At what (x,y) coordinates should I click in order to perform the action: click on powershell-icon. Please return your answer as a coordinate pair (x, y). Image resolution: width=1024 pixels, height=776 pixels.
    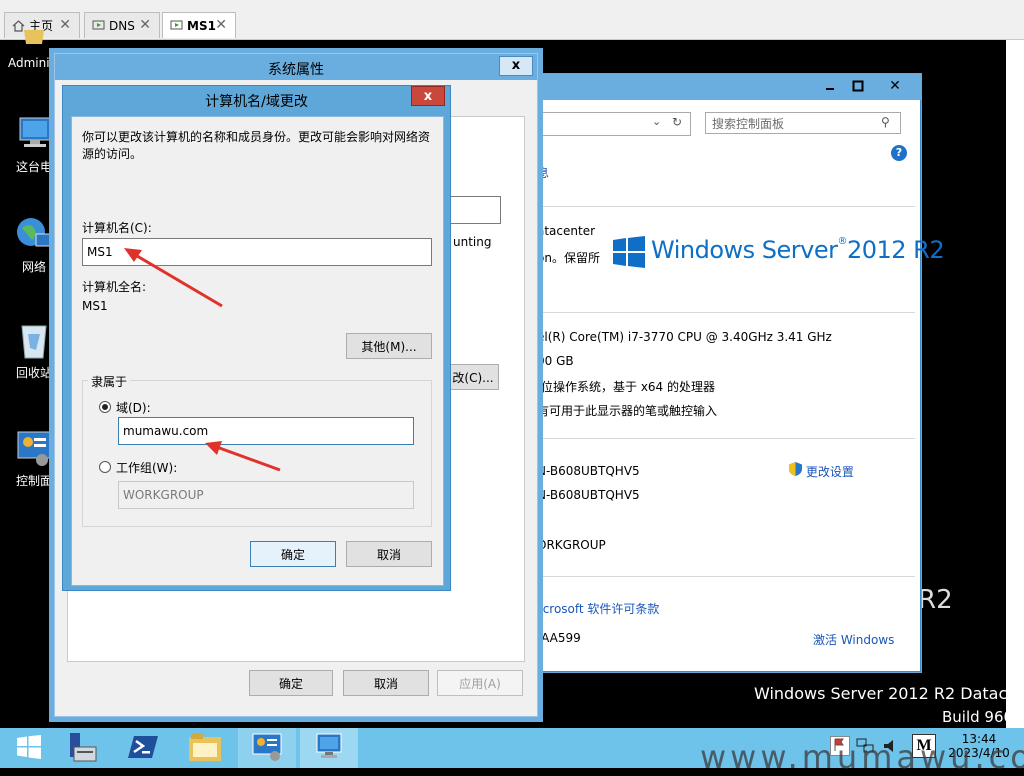
    Looking at the image, I should click on (143, 748).